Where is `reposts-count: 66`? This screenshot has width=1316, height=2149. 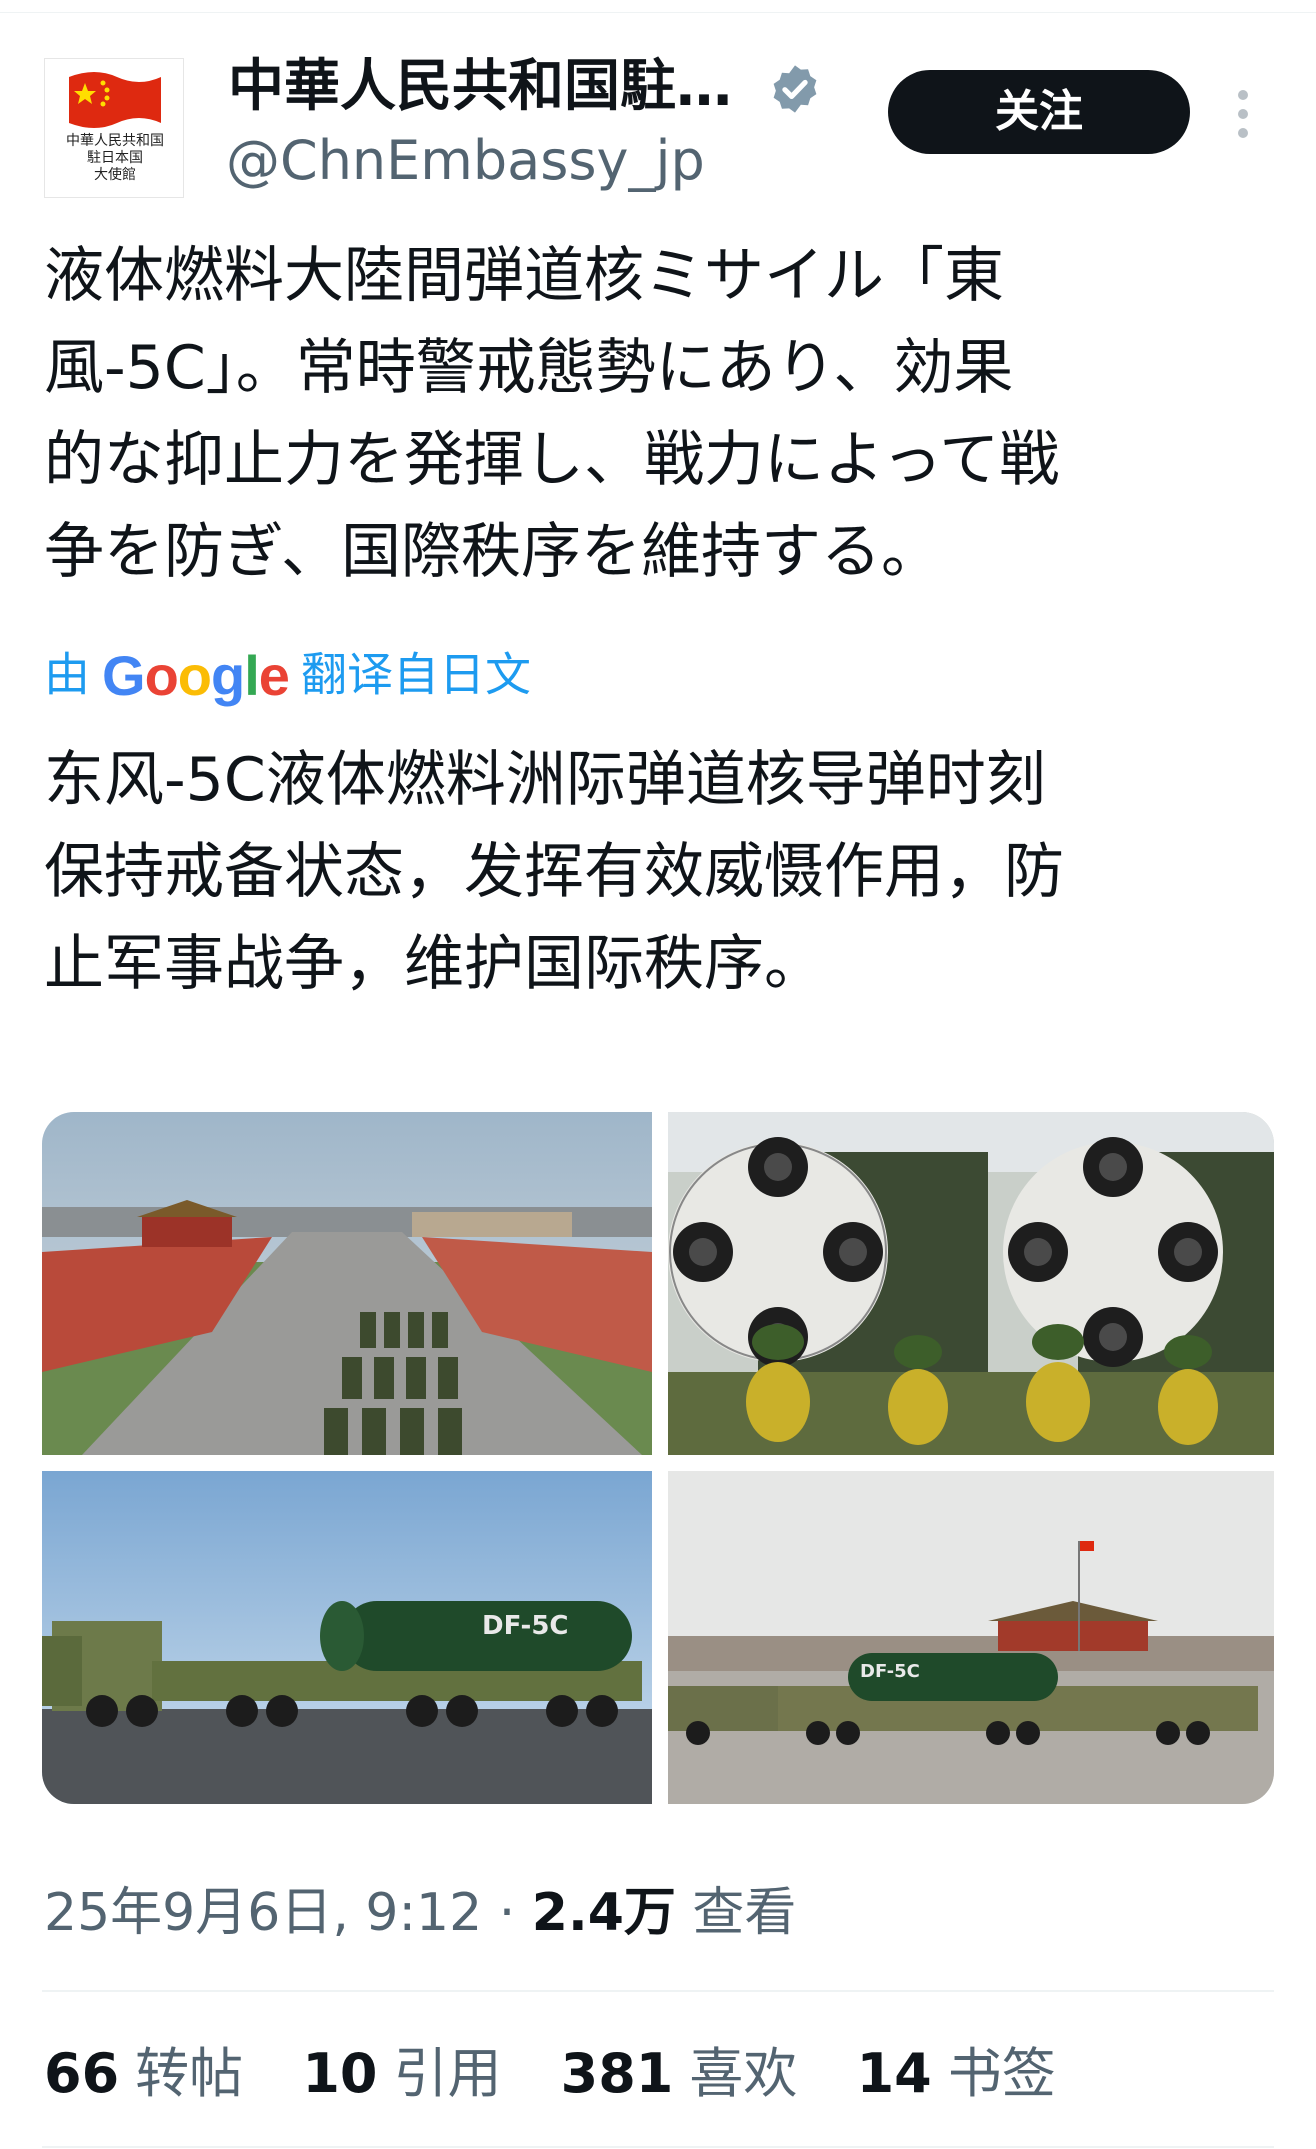 reposts-count: 66 is located at coordinates (82, 2073).